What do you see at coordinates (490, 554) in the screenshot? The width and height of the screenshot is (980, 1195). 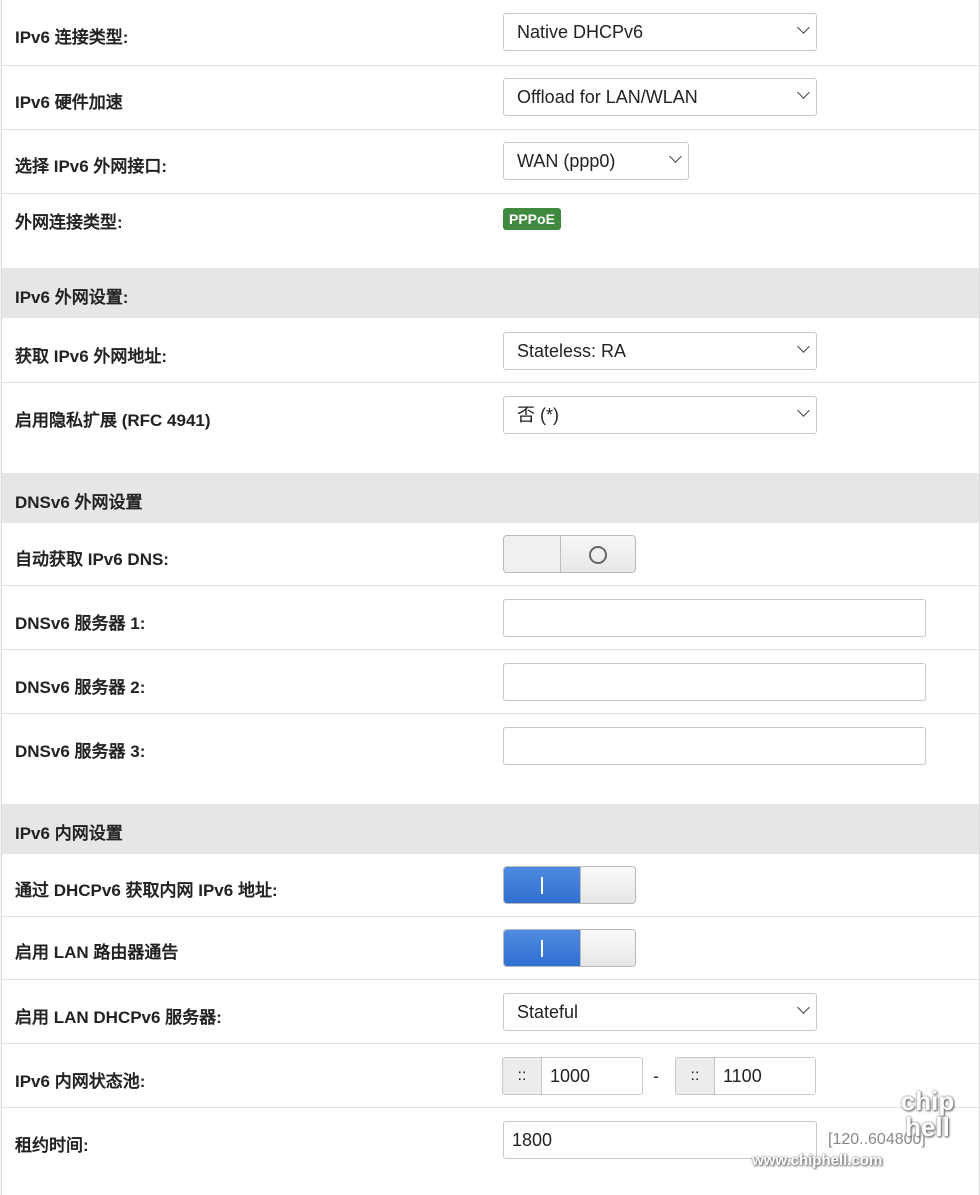 I see `row-dns-auto: 自动获取 IPv6 DNS:` at bounding box center [490, 554].